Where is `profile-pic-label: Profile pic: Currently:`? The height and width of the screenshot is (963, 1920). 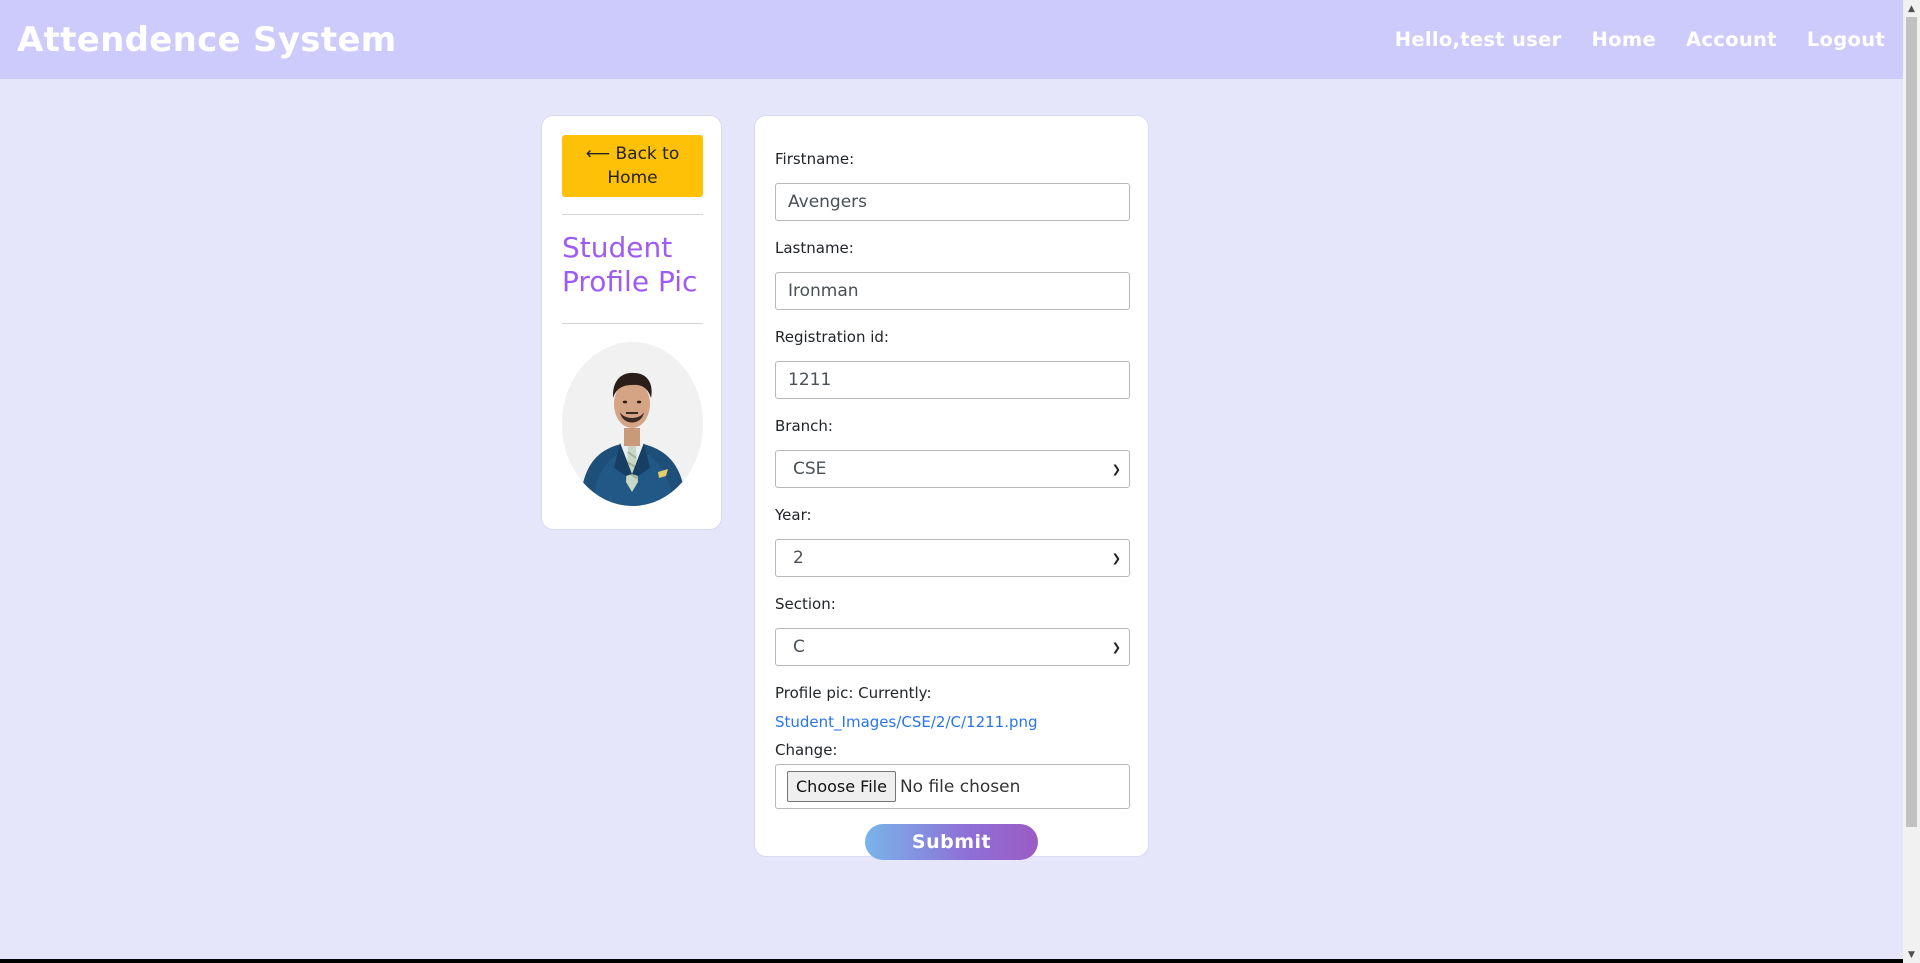
profile-pic-label: Profile pic: Currently: is located at coordinates (853, 693).